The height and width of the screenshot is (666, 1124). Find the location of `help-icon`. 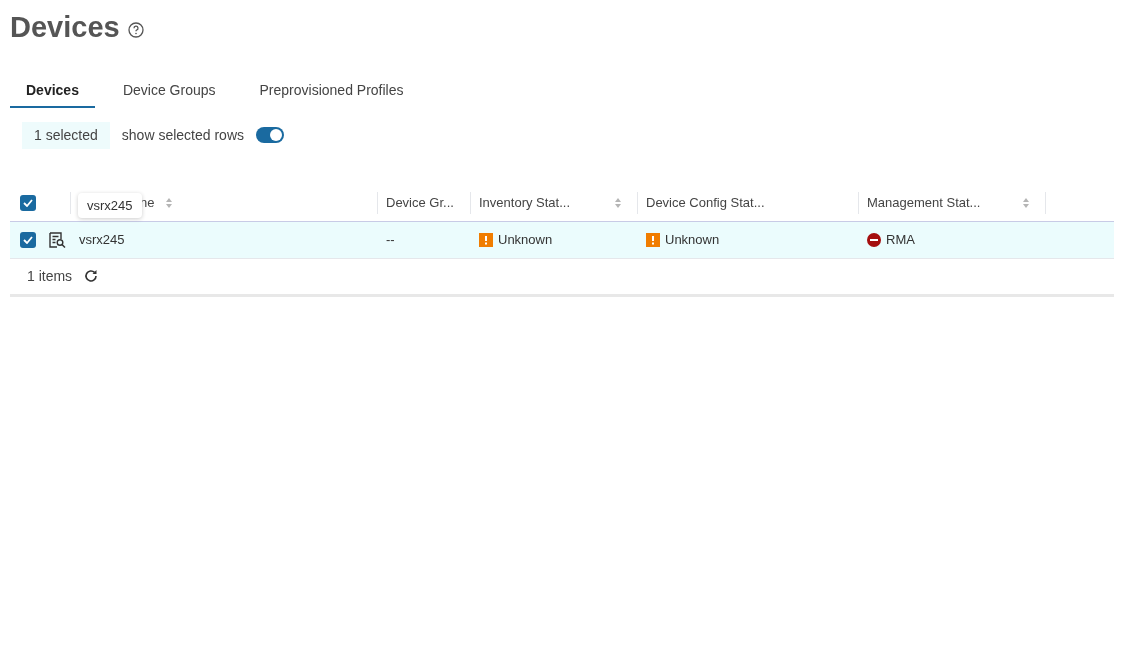

help-icon is located at coordinates (135, 29).